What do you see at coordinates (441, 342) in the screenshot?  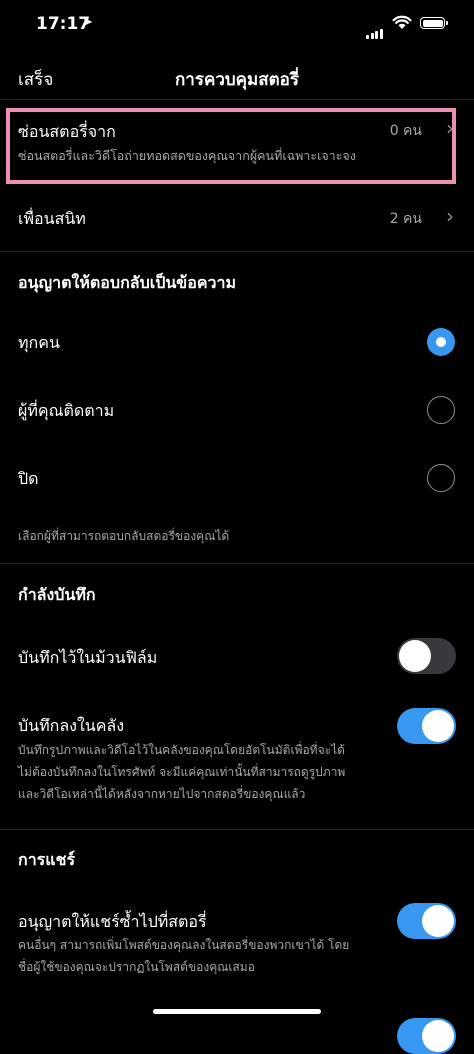 I see `radio-button-selected` at bounding box center [441, 342].